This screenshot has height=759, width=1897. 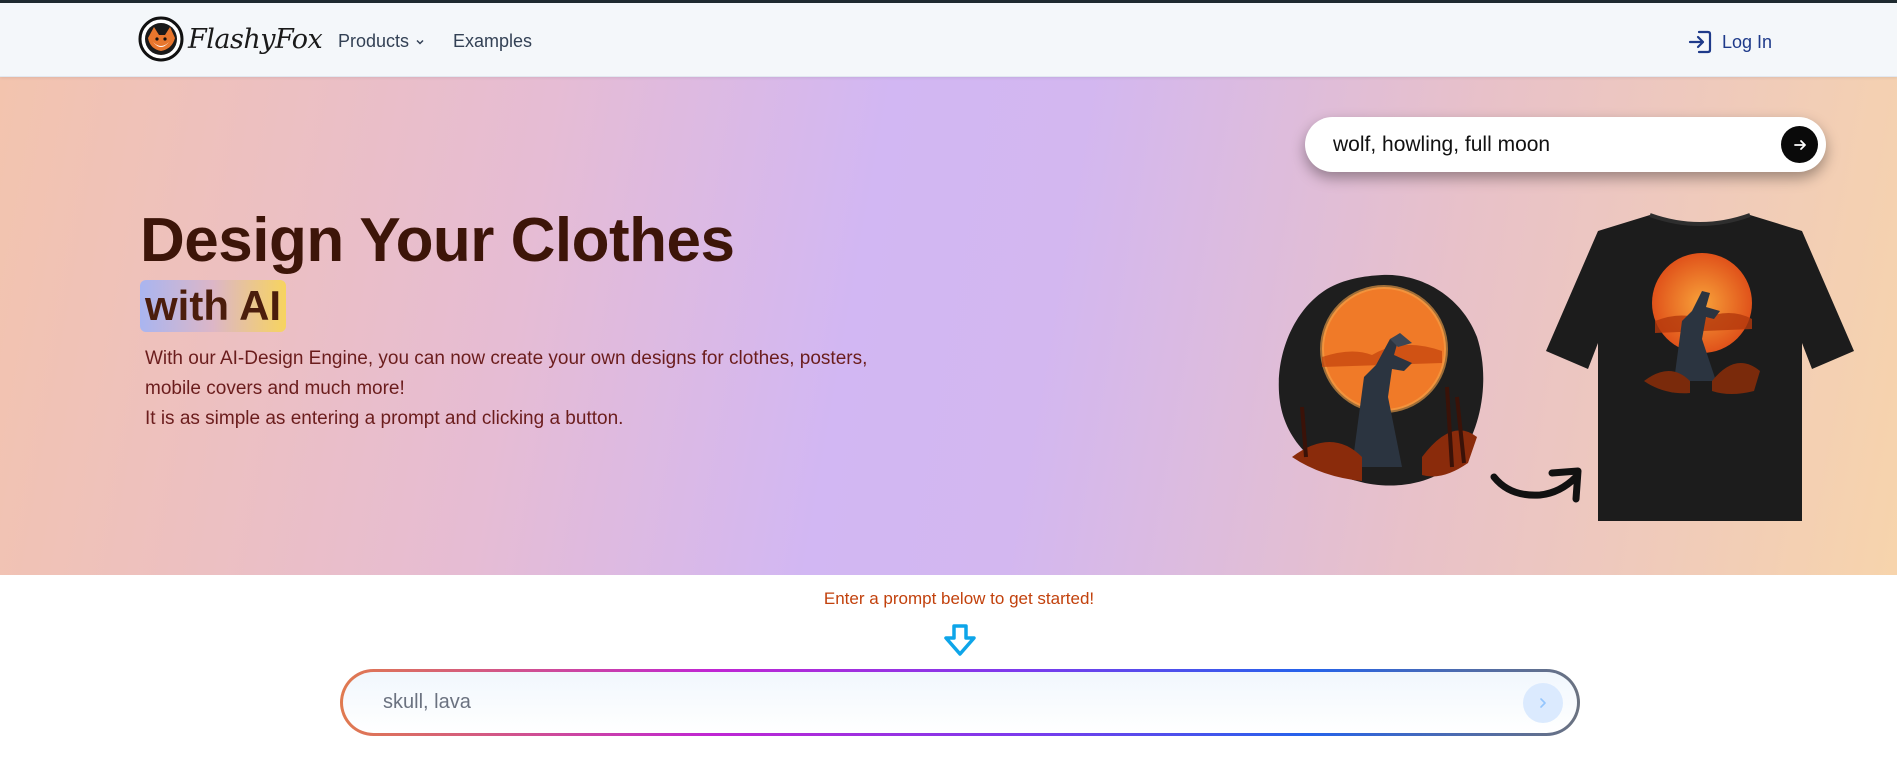 I want to click on prompt-hint: Enter a prompt below to get started!, so click(x=959, y=598).